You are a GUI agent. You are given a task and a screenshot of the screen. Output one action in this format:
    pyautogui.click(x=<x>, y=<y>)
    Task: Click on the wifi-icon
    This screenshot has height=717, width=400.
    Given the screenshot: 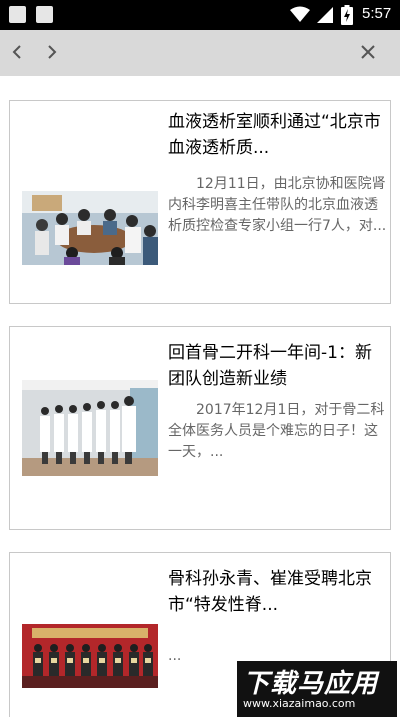 What is the action you would take?
    pyautogui.click(x=300, y=14)
    